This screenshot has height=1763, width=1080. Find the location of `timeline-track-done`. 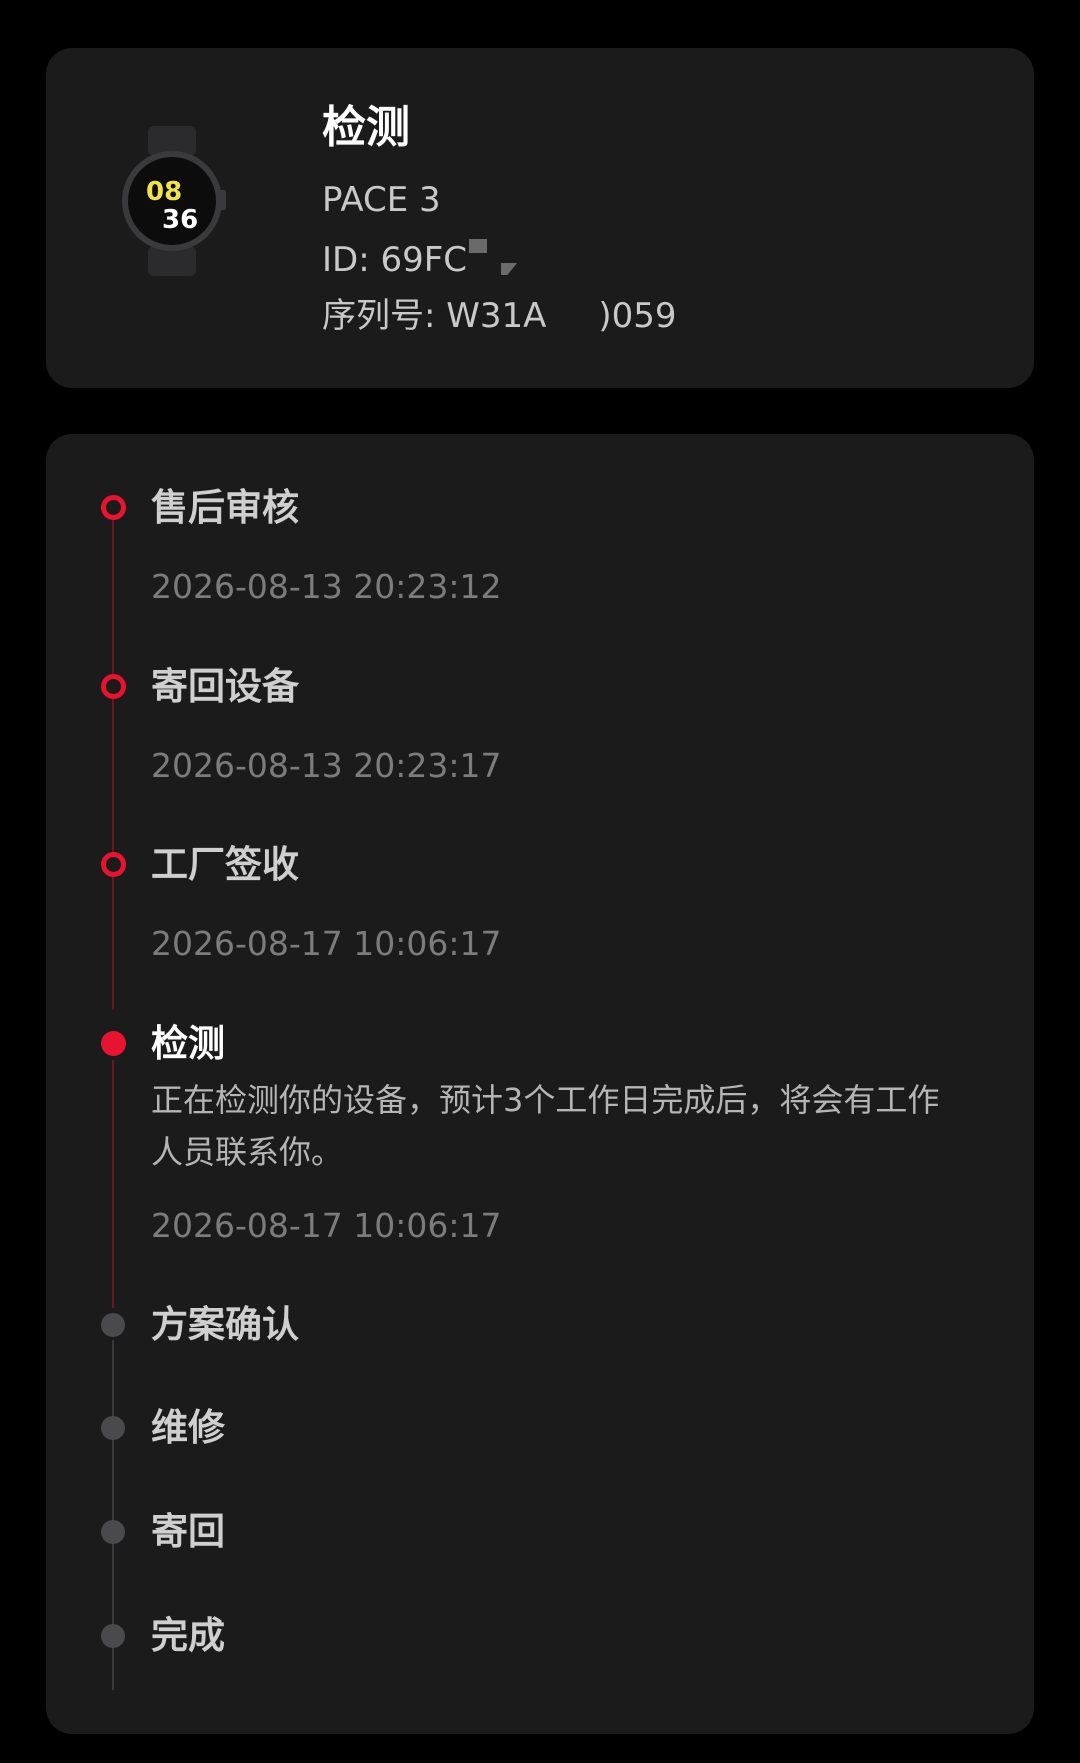

timeline-track-done is located at coordinates (113, 765).